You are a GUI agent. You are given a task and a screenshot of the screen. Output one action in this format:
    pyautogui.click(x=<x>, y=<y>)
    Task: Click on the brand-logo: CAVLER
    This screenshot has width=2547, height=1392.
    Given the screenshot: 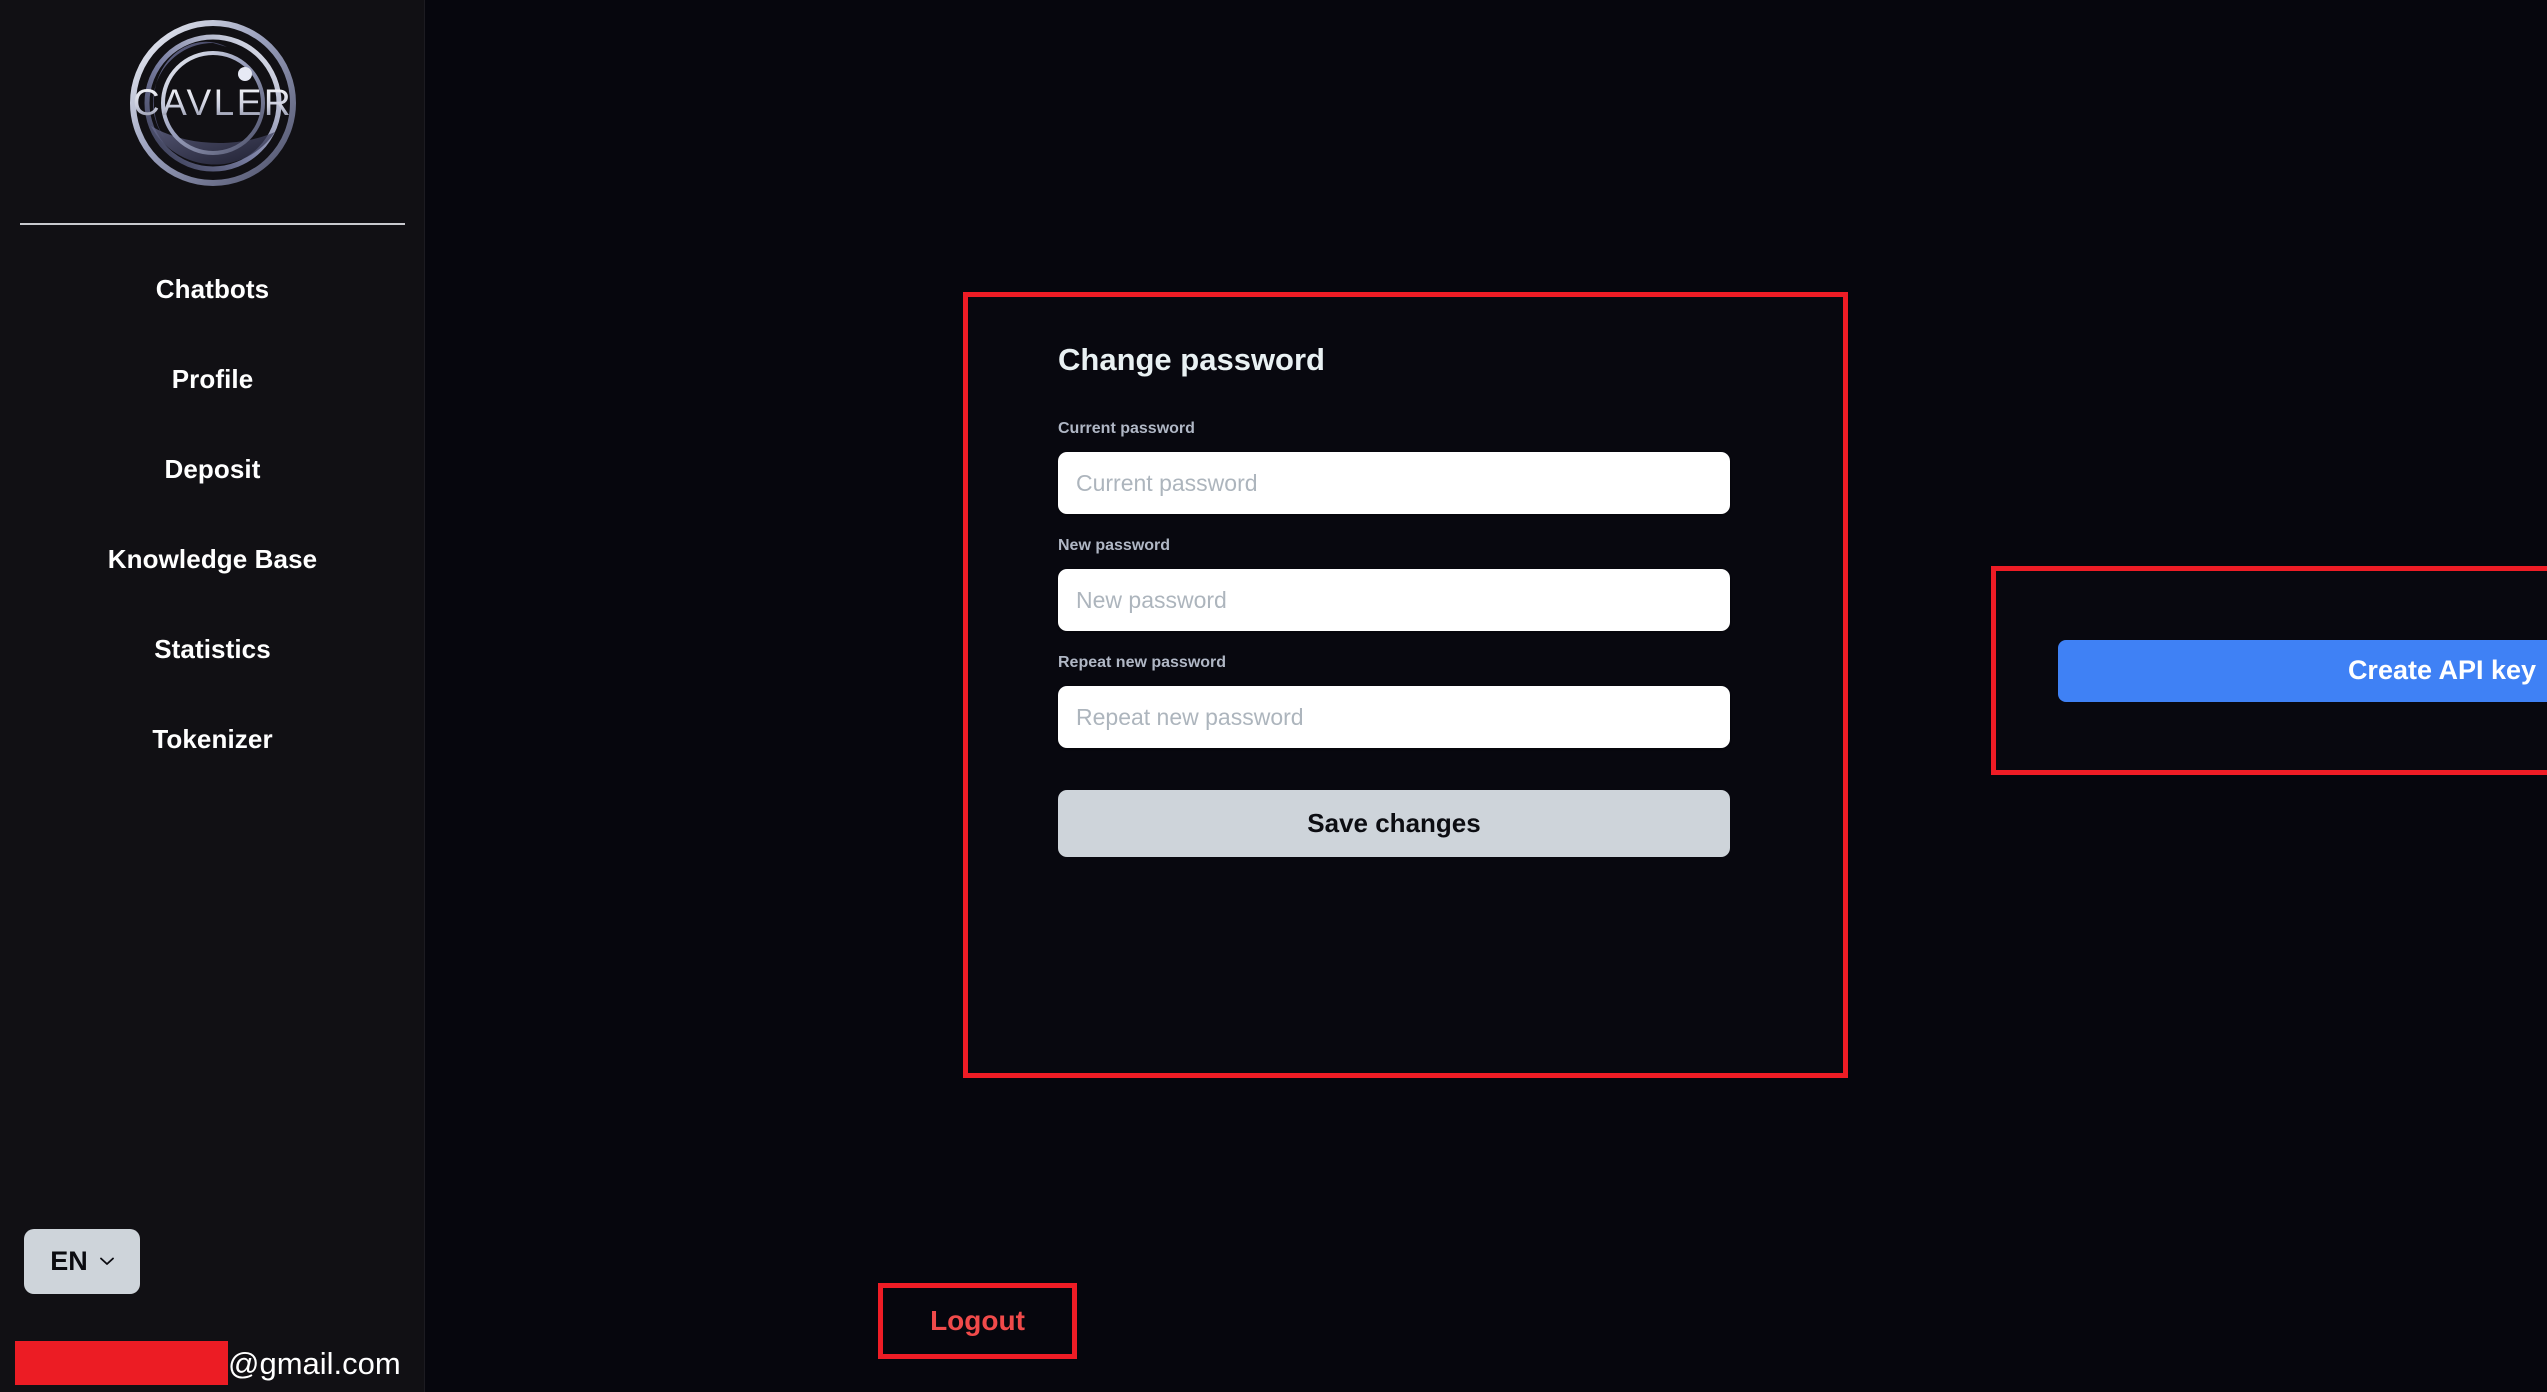 What is the action you would take?
    pyautogui.click(x=212, y=103)
    